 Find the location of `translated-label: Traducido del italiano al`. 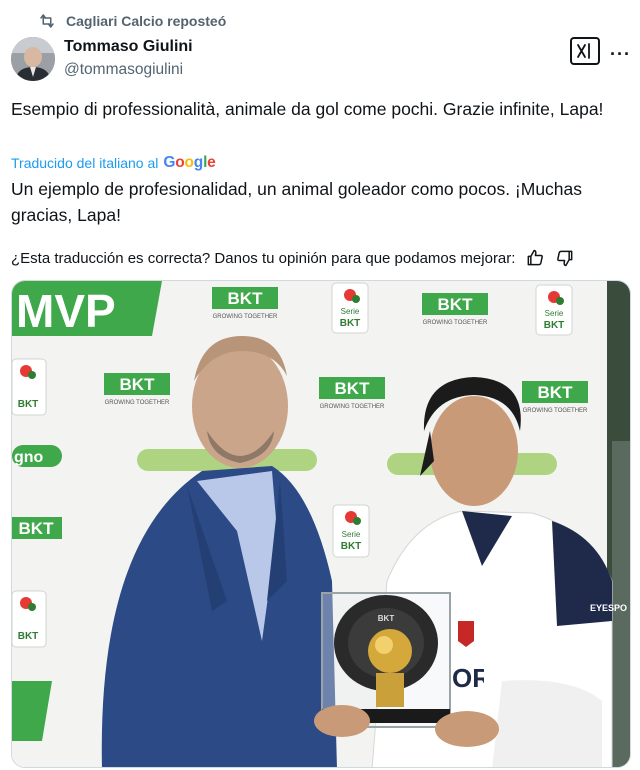

translated-label: Traducido del italiano al is located at coordinates (85, 163).